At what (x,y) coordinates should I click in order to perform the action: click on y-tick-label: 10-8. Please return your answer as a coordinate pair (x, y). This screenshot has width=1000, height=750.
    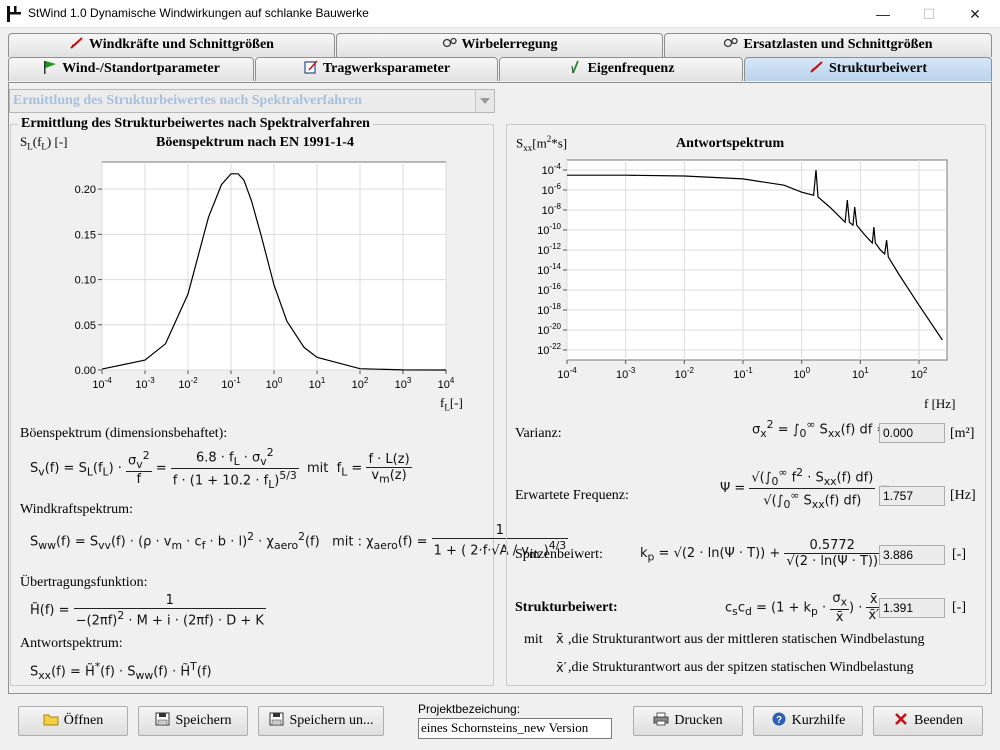
    Looking at the image, I should click on (552, 209).